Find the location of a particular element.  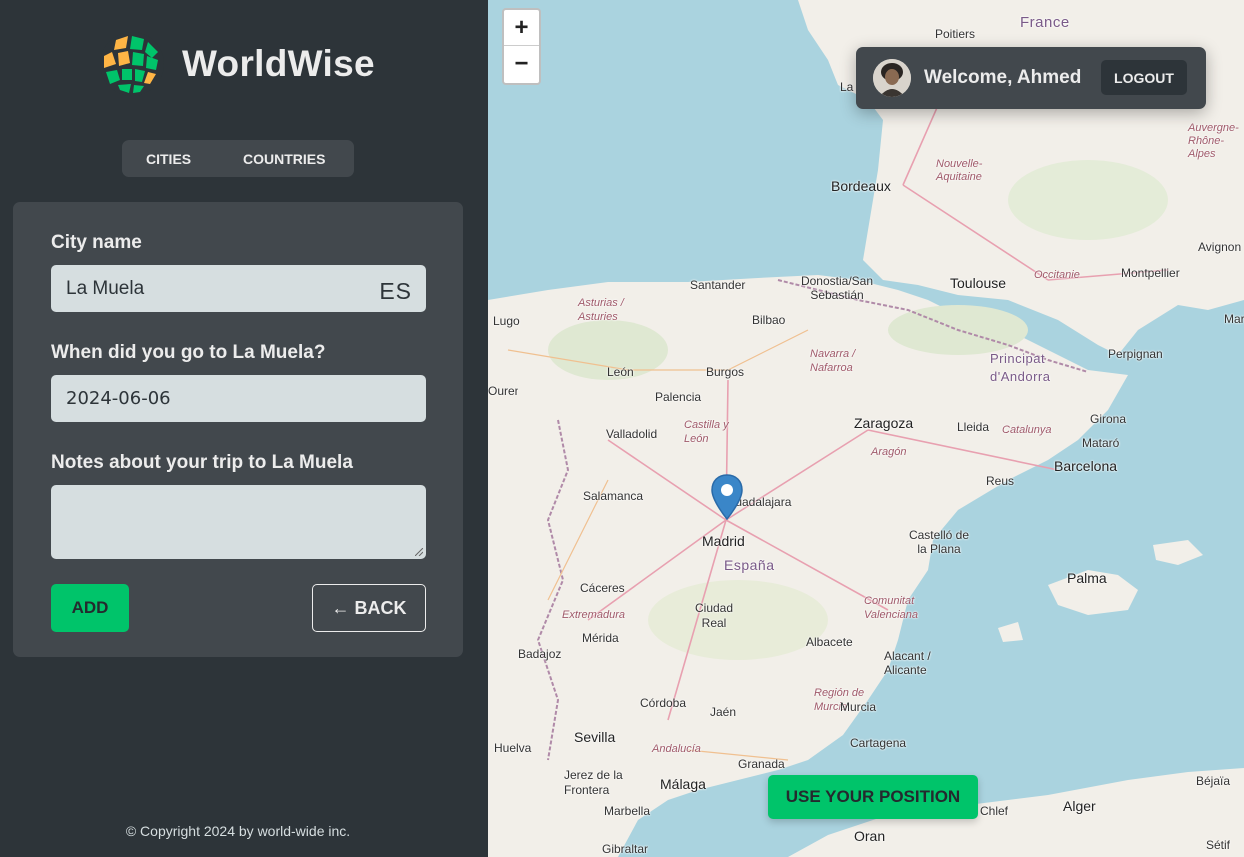

map-label-comunitat-valenciana: Comunitat Valenciana is located at coordinates (891, 608).